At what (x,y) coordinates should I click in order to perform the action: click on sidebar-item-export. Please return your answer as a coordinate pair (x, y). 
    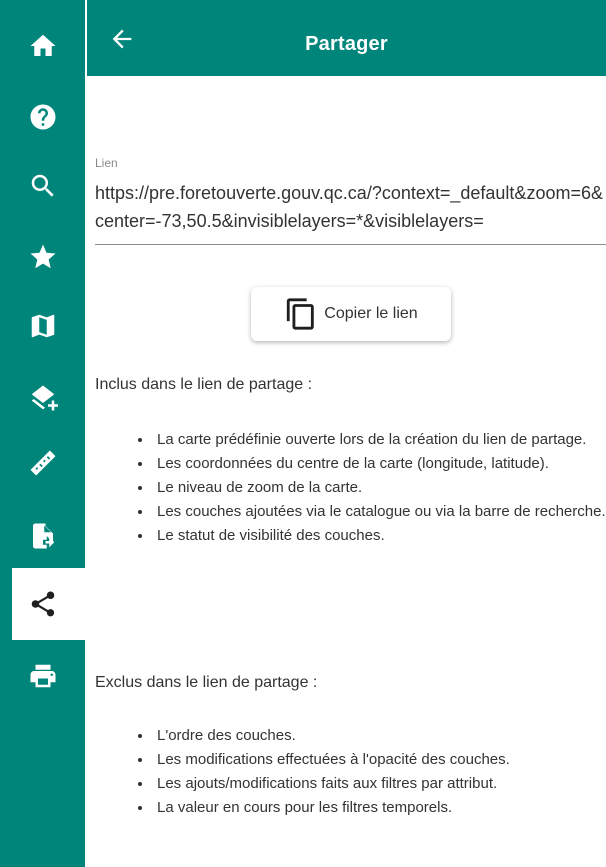
    Looking at the image, I should click on (42, 536).